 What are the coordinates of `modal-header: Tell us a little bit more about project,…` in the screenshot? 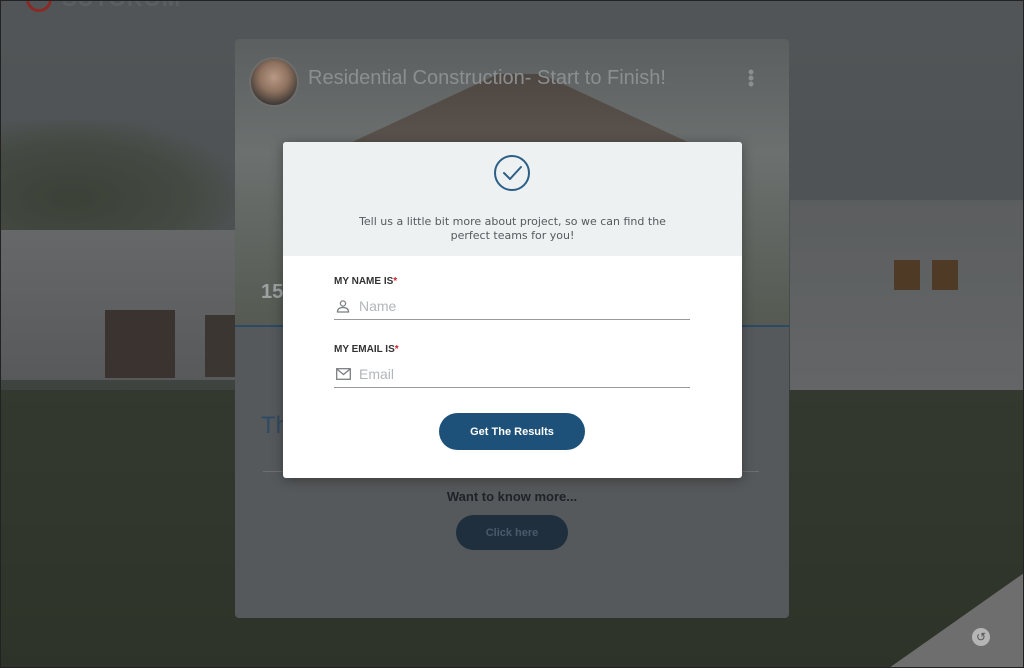 It's located at (512, 199).